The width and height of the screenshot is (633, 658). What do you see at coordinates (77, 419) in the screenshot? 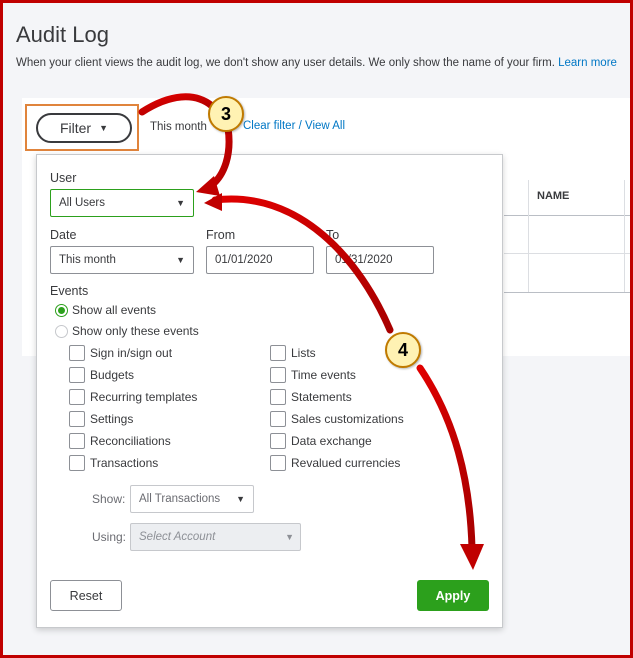
I see `checkbox-settings` at bounding box center [77, 419].